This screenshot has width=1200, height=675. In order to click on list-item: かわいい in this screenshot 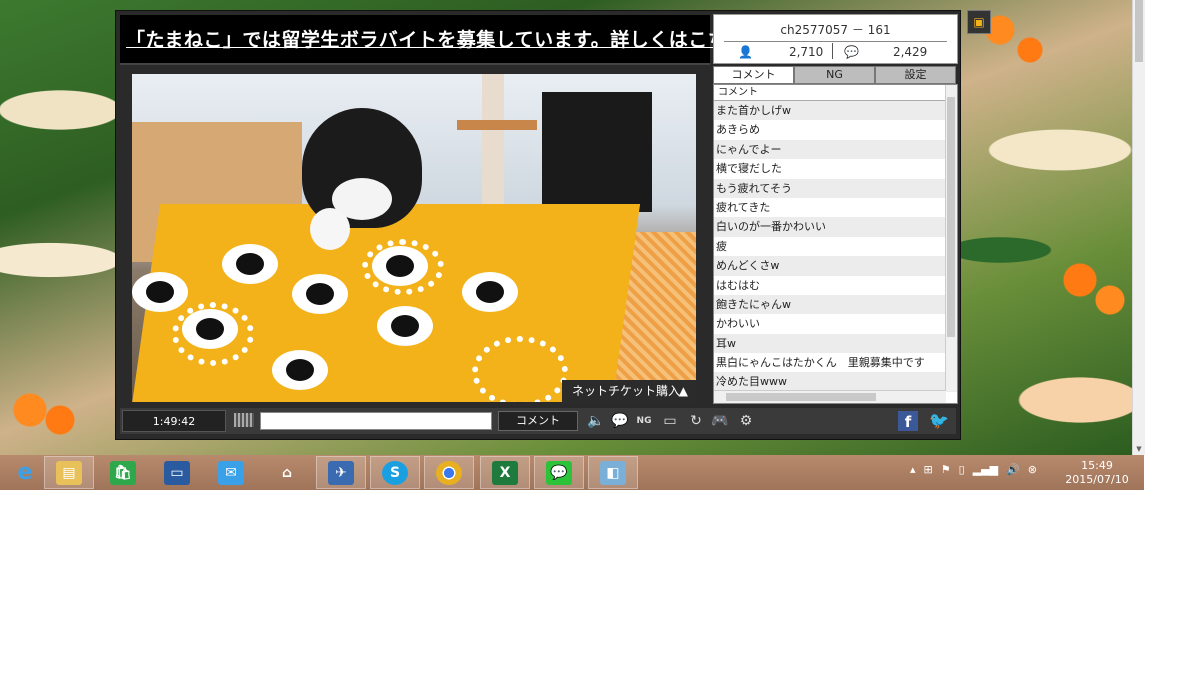, I will do `click(835, 323)`.